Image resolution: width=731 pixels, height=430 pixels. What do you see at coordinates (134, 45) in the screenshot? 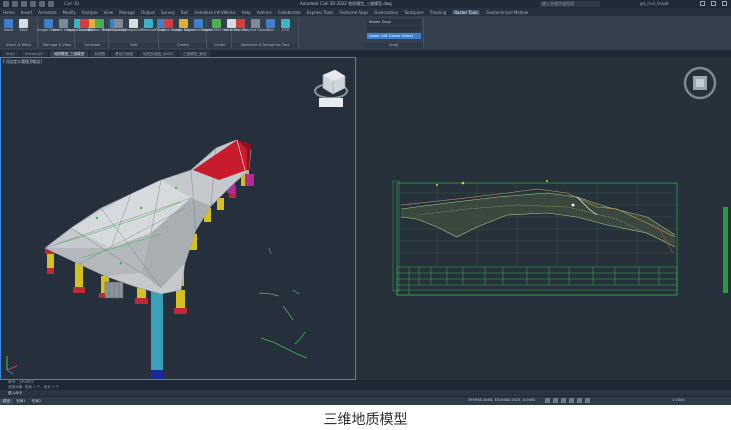
I see `panel-title: Edit` at bounding box center [134, 45].